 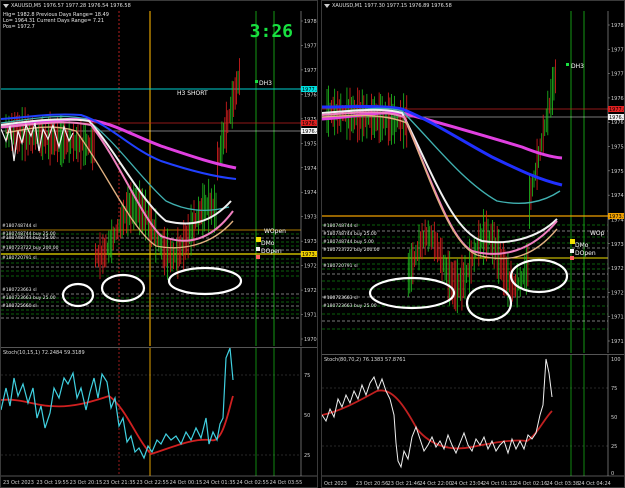 What do you see at coordinates (348, 242) in the screenshot?
I see `order-label: #180748744 buy 5.00` at bounding box center [348, 242].